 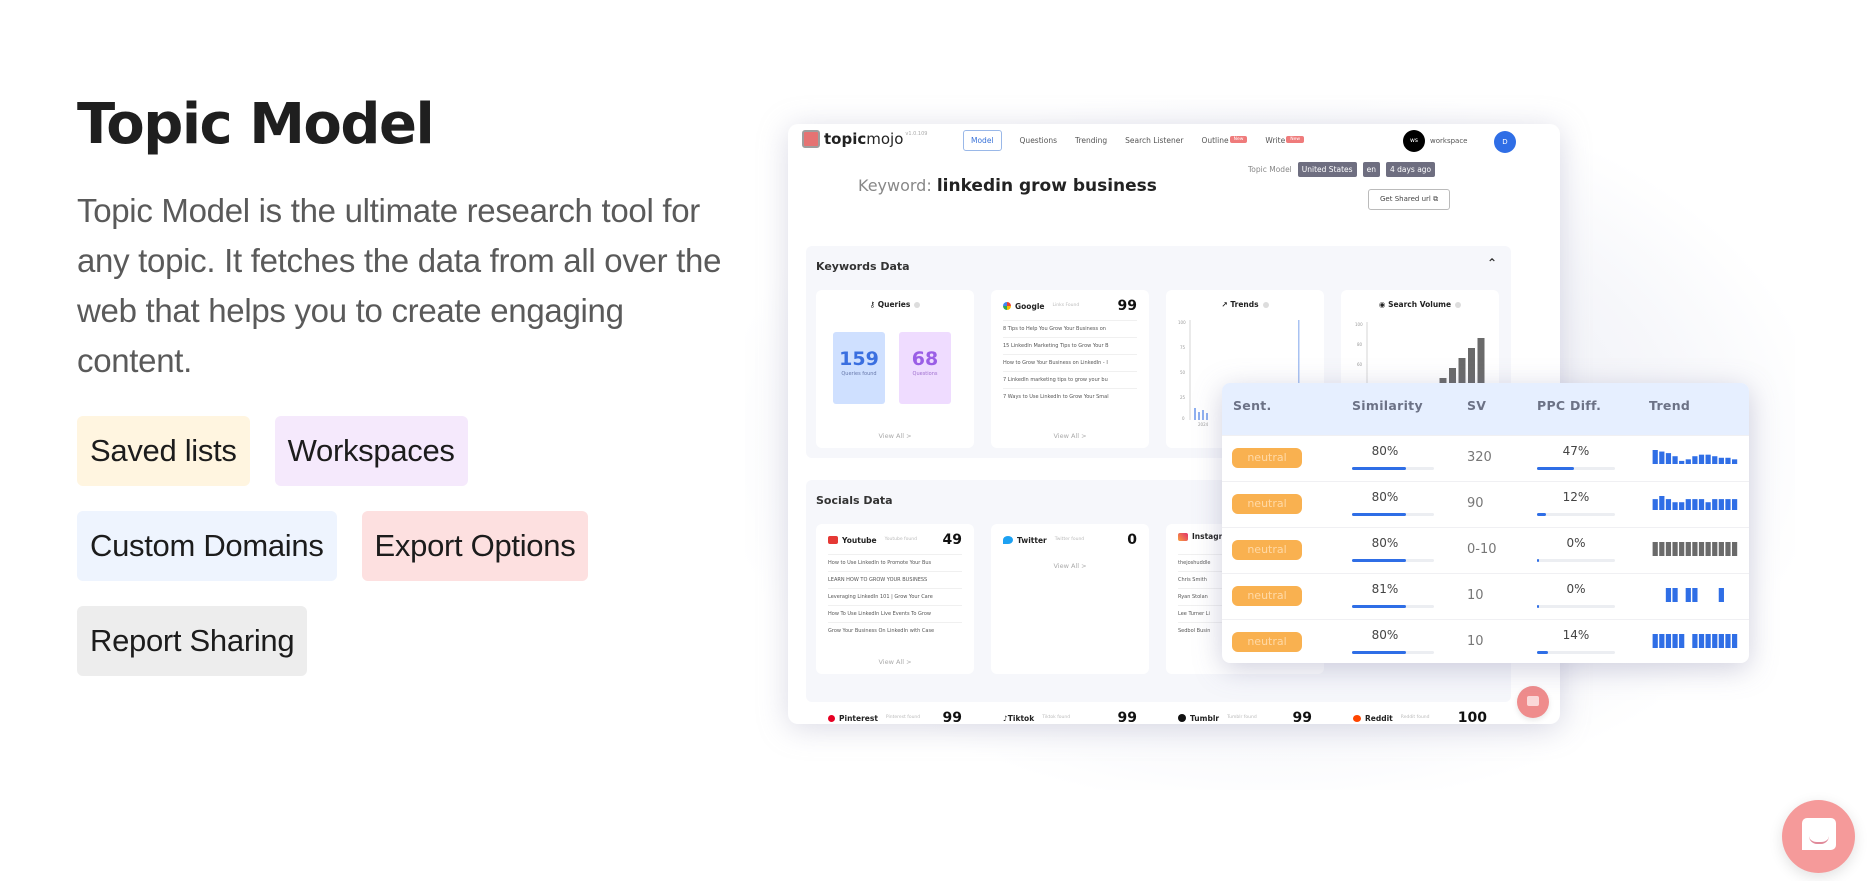 I want to click on nav-questions: Questions, so click(x=1038, y=140).